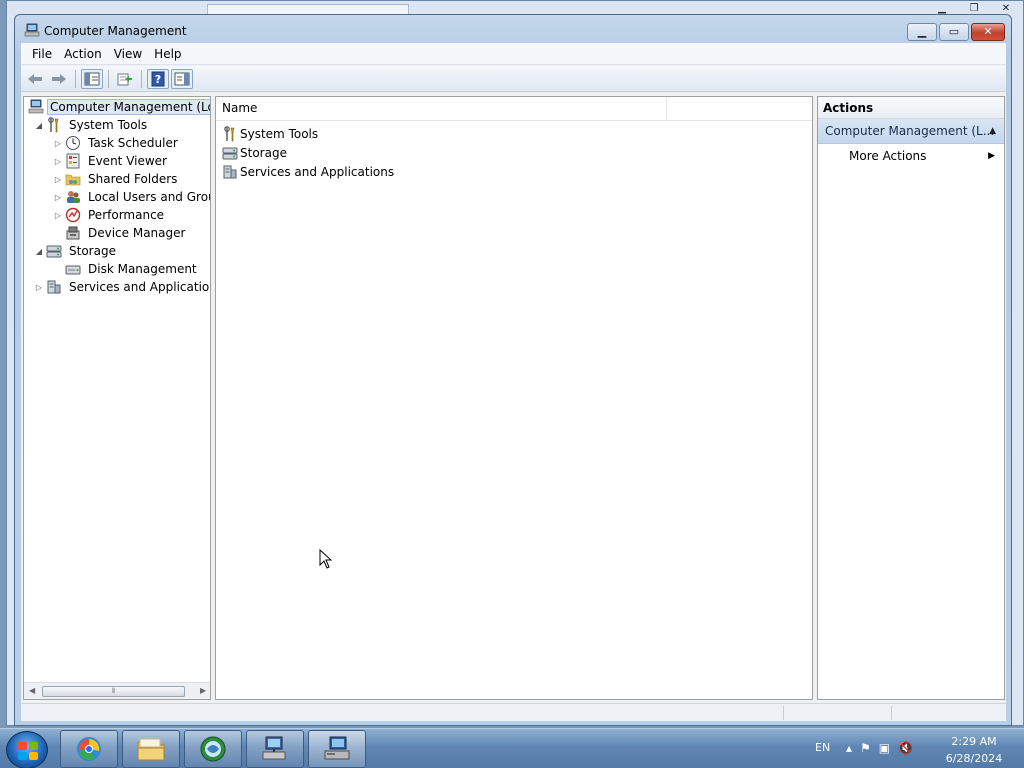  Describe the element at coordinates (849, 748) in the screenshot. I see `show-hidden-icons-icon: ▴` at that location.